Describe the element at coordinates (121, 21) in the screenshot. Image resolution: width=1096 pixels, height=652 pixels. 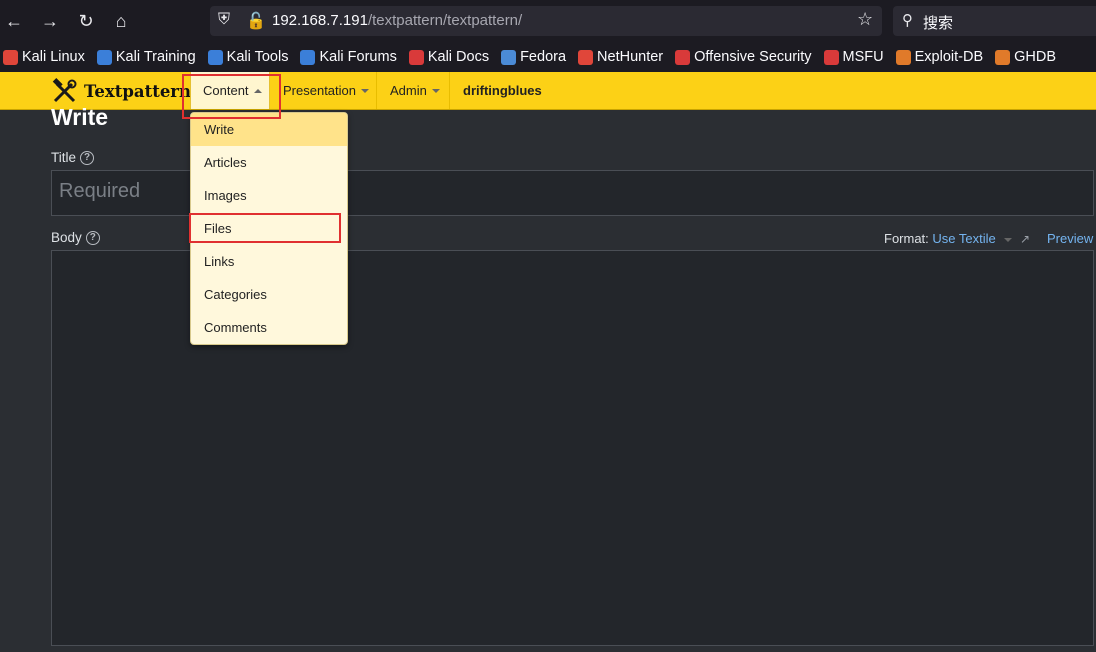
I see `home-icon: ⌂` at that location.